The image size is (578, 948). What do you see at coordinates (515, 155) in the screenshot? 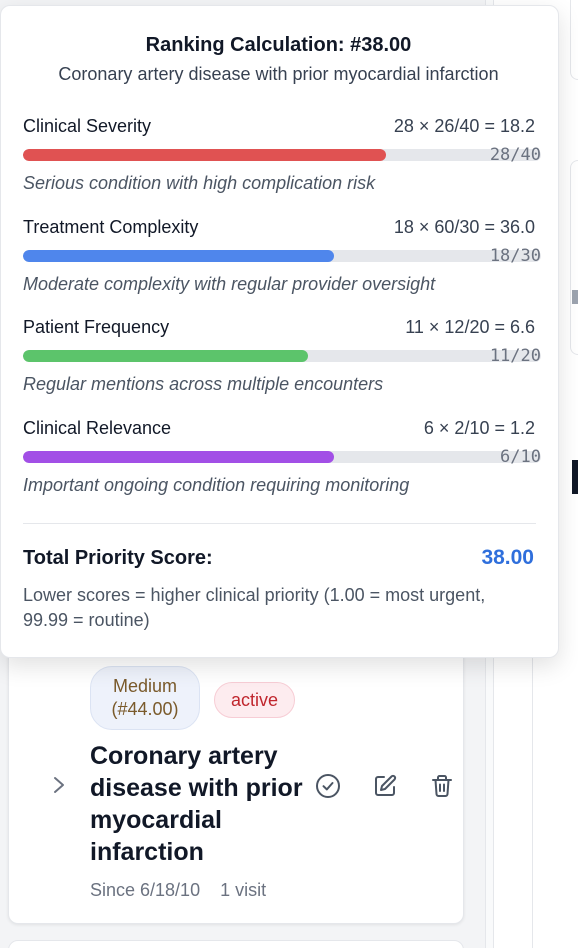
I see `factor-fraction: 28/40` at bounding box center [515, 155].